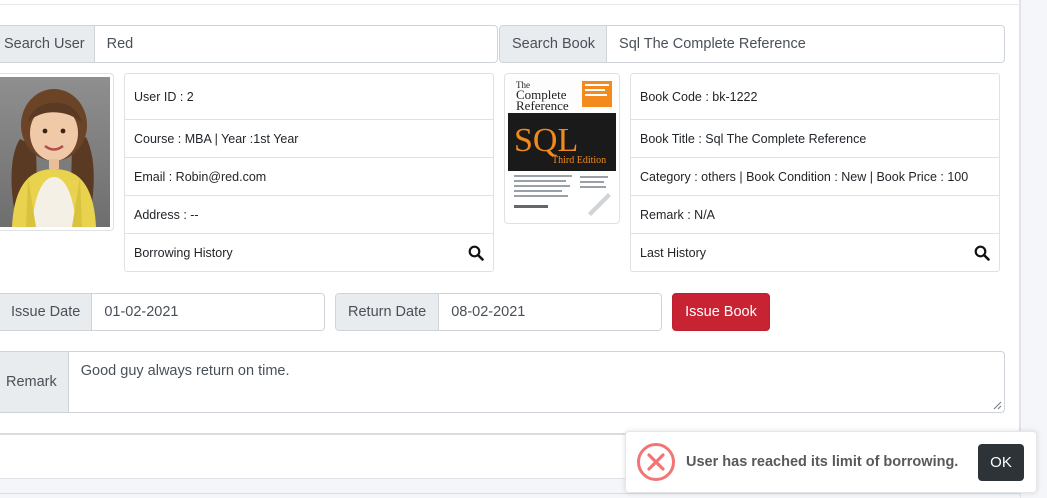  What do you see at coordinates (309, 97) in the screenshot?
I see `user-id-row: User ID : 2` at bounding box center [309, 97].